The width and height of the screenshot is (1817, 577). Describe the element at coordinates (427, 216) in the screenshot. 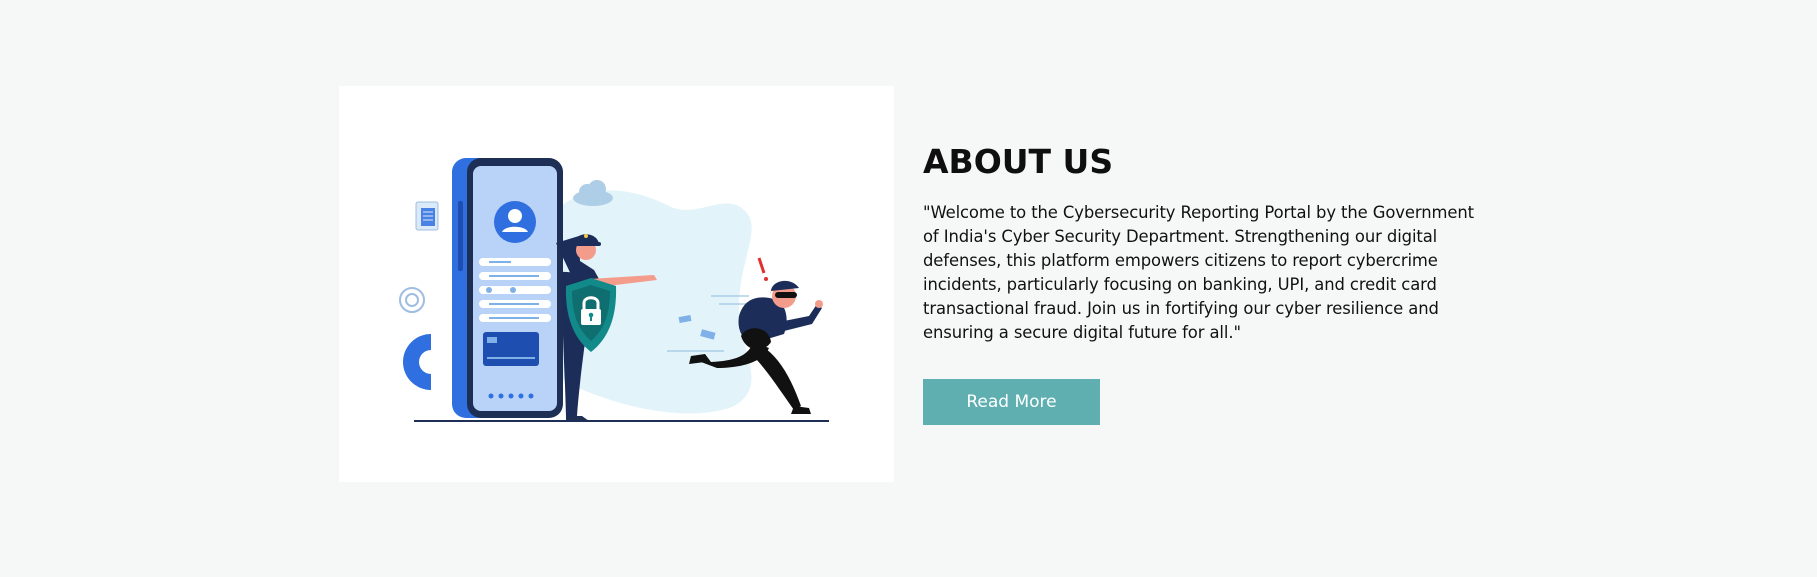

I see `document-icon` at that location.